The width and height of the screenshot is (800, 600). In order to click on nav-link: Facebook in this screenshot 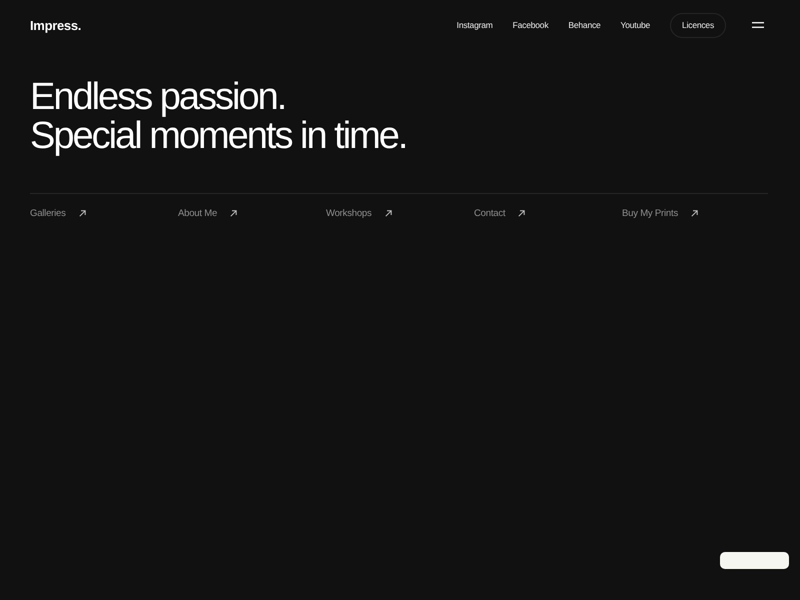, I will do `click(530, 25)`.